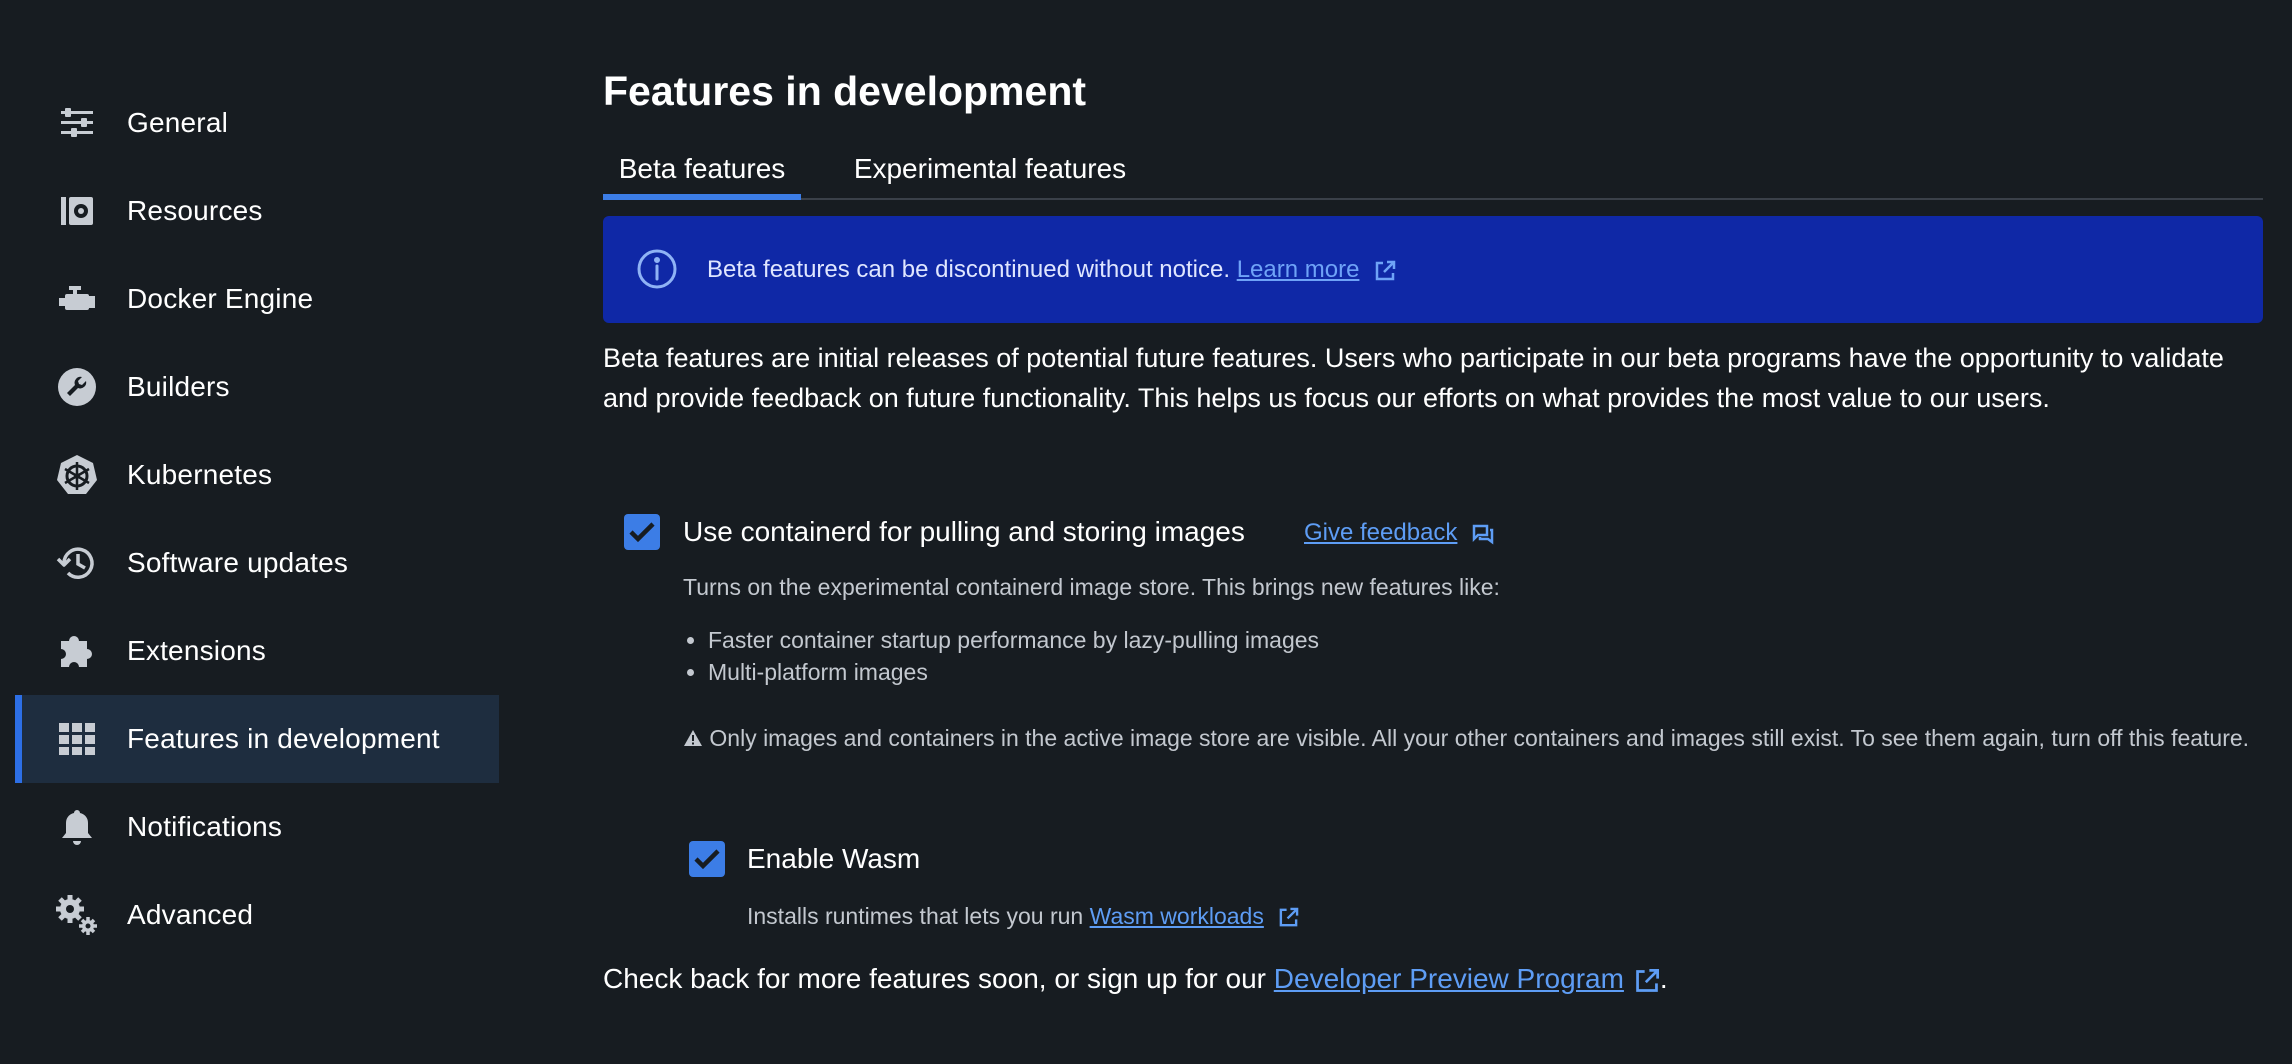 Image resolution: width=2292 pixels, height=1064 pixels. I want to click on tab-label: Beta features, so click(702, 168).